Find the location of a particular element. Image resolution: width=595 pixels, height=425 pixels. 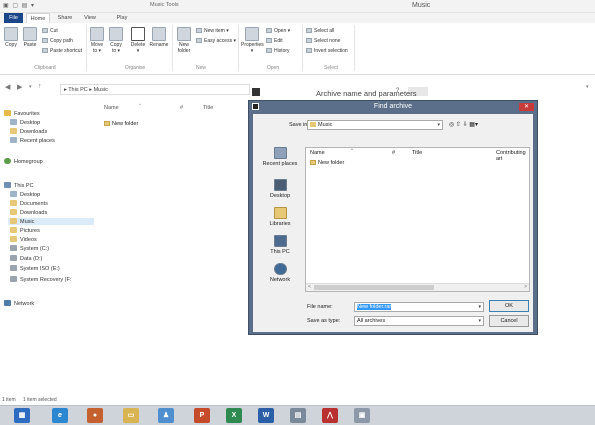

tab-view: View is located at coordinates (90, 18).